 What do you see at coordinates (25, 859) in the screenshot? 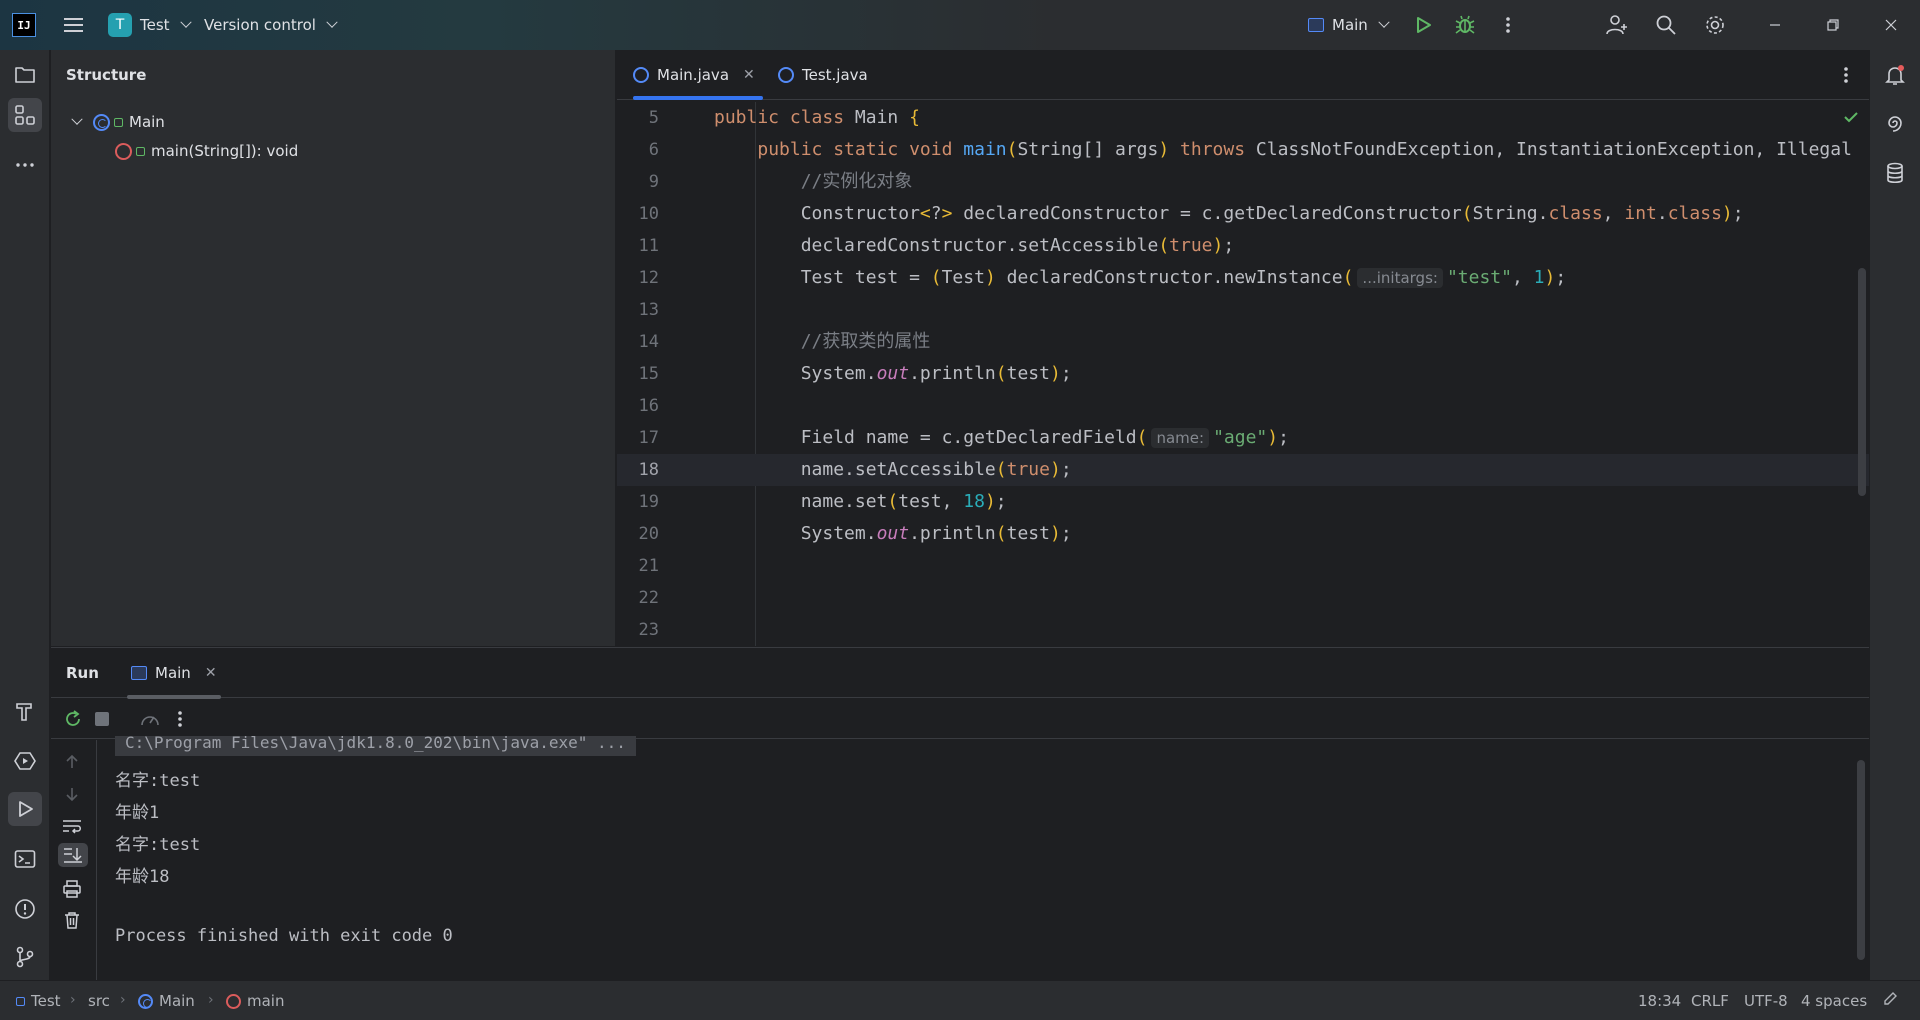
I see `terminal-tool-button` at bounding box center [25, 859].